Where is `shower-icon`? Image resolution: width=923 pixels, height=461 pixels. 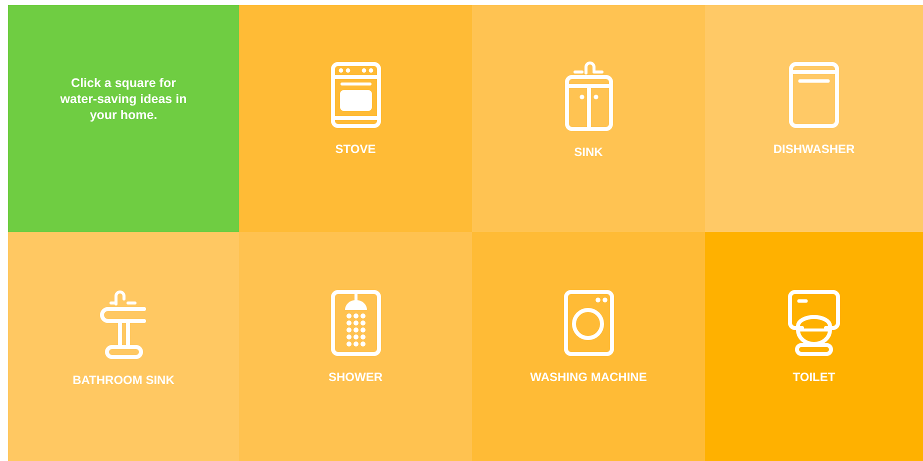
shower-icon is located at coordinates (355, 323).